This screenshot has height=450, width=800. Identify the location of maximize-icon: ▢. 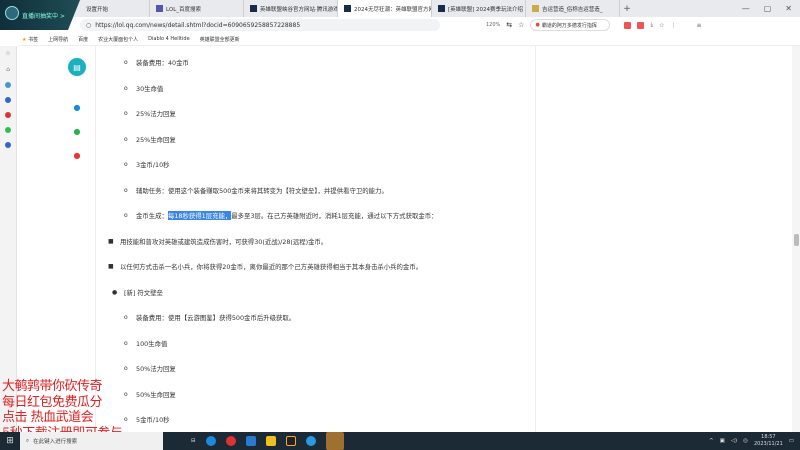
(768, 8).